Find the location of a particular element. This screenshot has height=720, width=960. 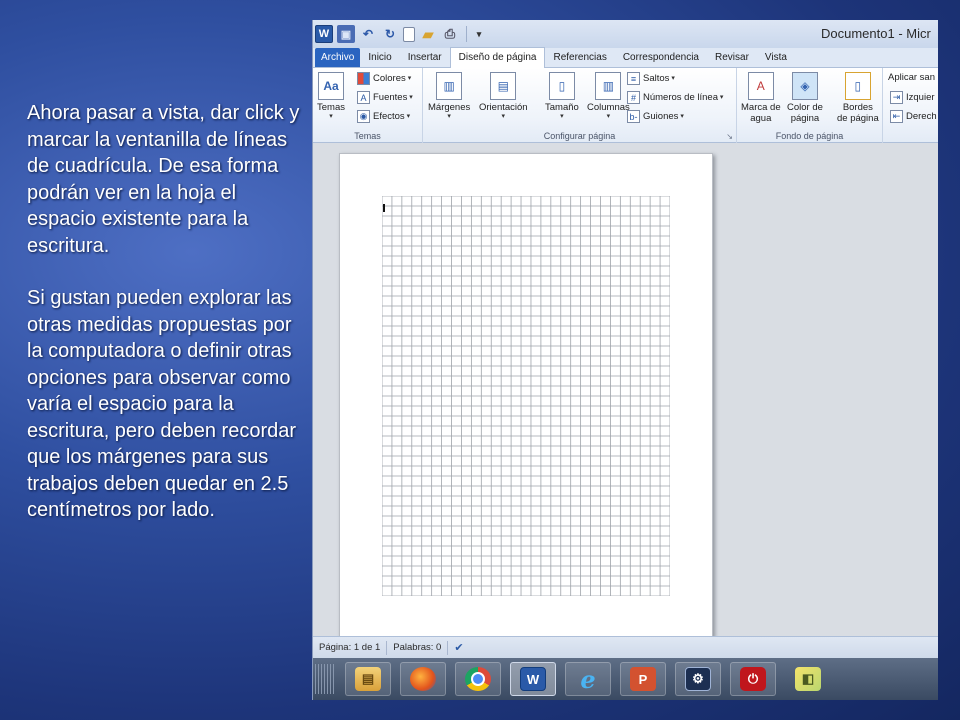

page-borders-icon: ▯ is located at coordinates (857, 86).